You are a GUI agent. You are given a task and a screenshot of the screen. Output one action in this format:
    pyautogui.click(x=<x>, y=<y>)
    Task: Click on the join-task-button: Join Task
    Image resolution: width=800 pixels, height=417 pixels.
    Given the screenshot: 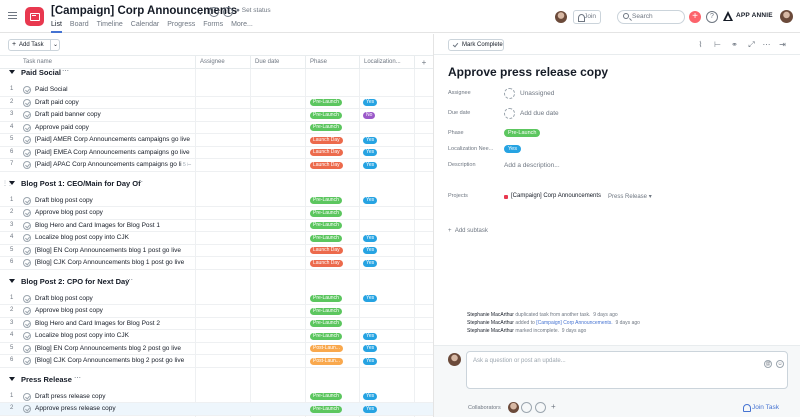 What is the action you would take?
    pyautogui.click(x=761, y=408)
    